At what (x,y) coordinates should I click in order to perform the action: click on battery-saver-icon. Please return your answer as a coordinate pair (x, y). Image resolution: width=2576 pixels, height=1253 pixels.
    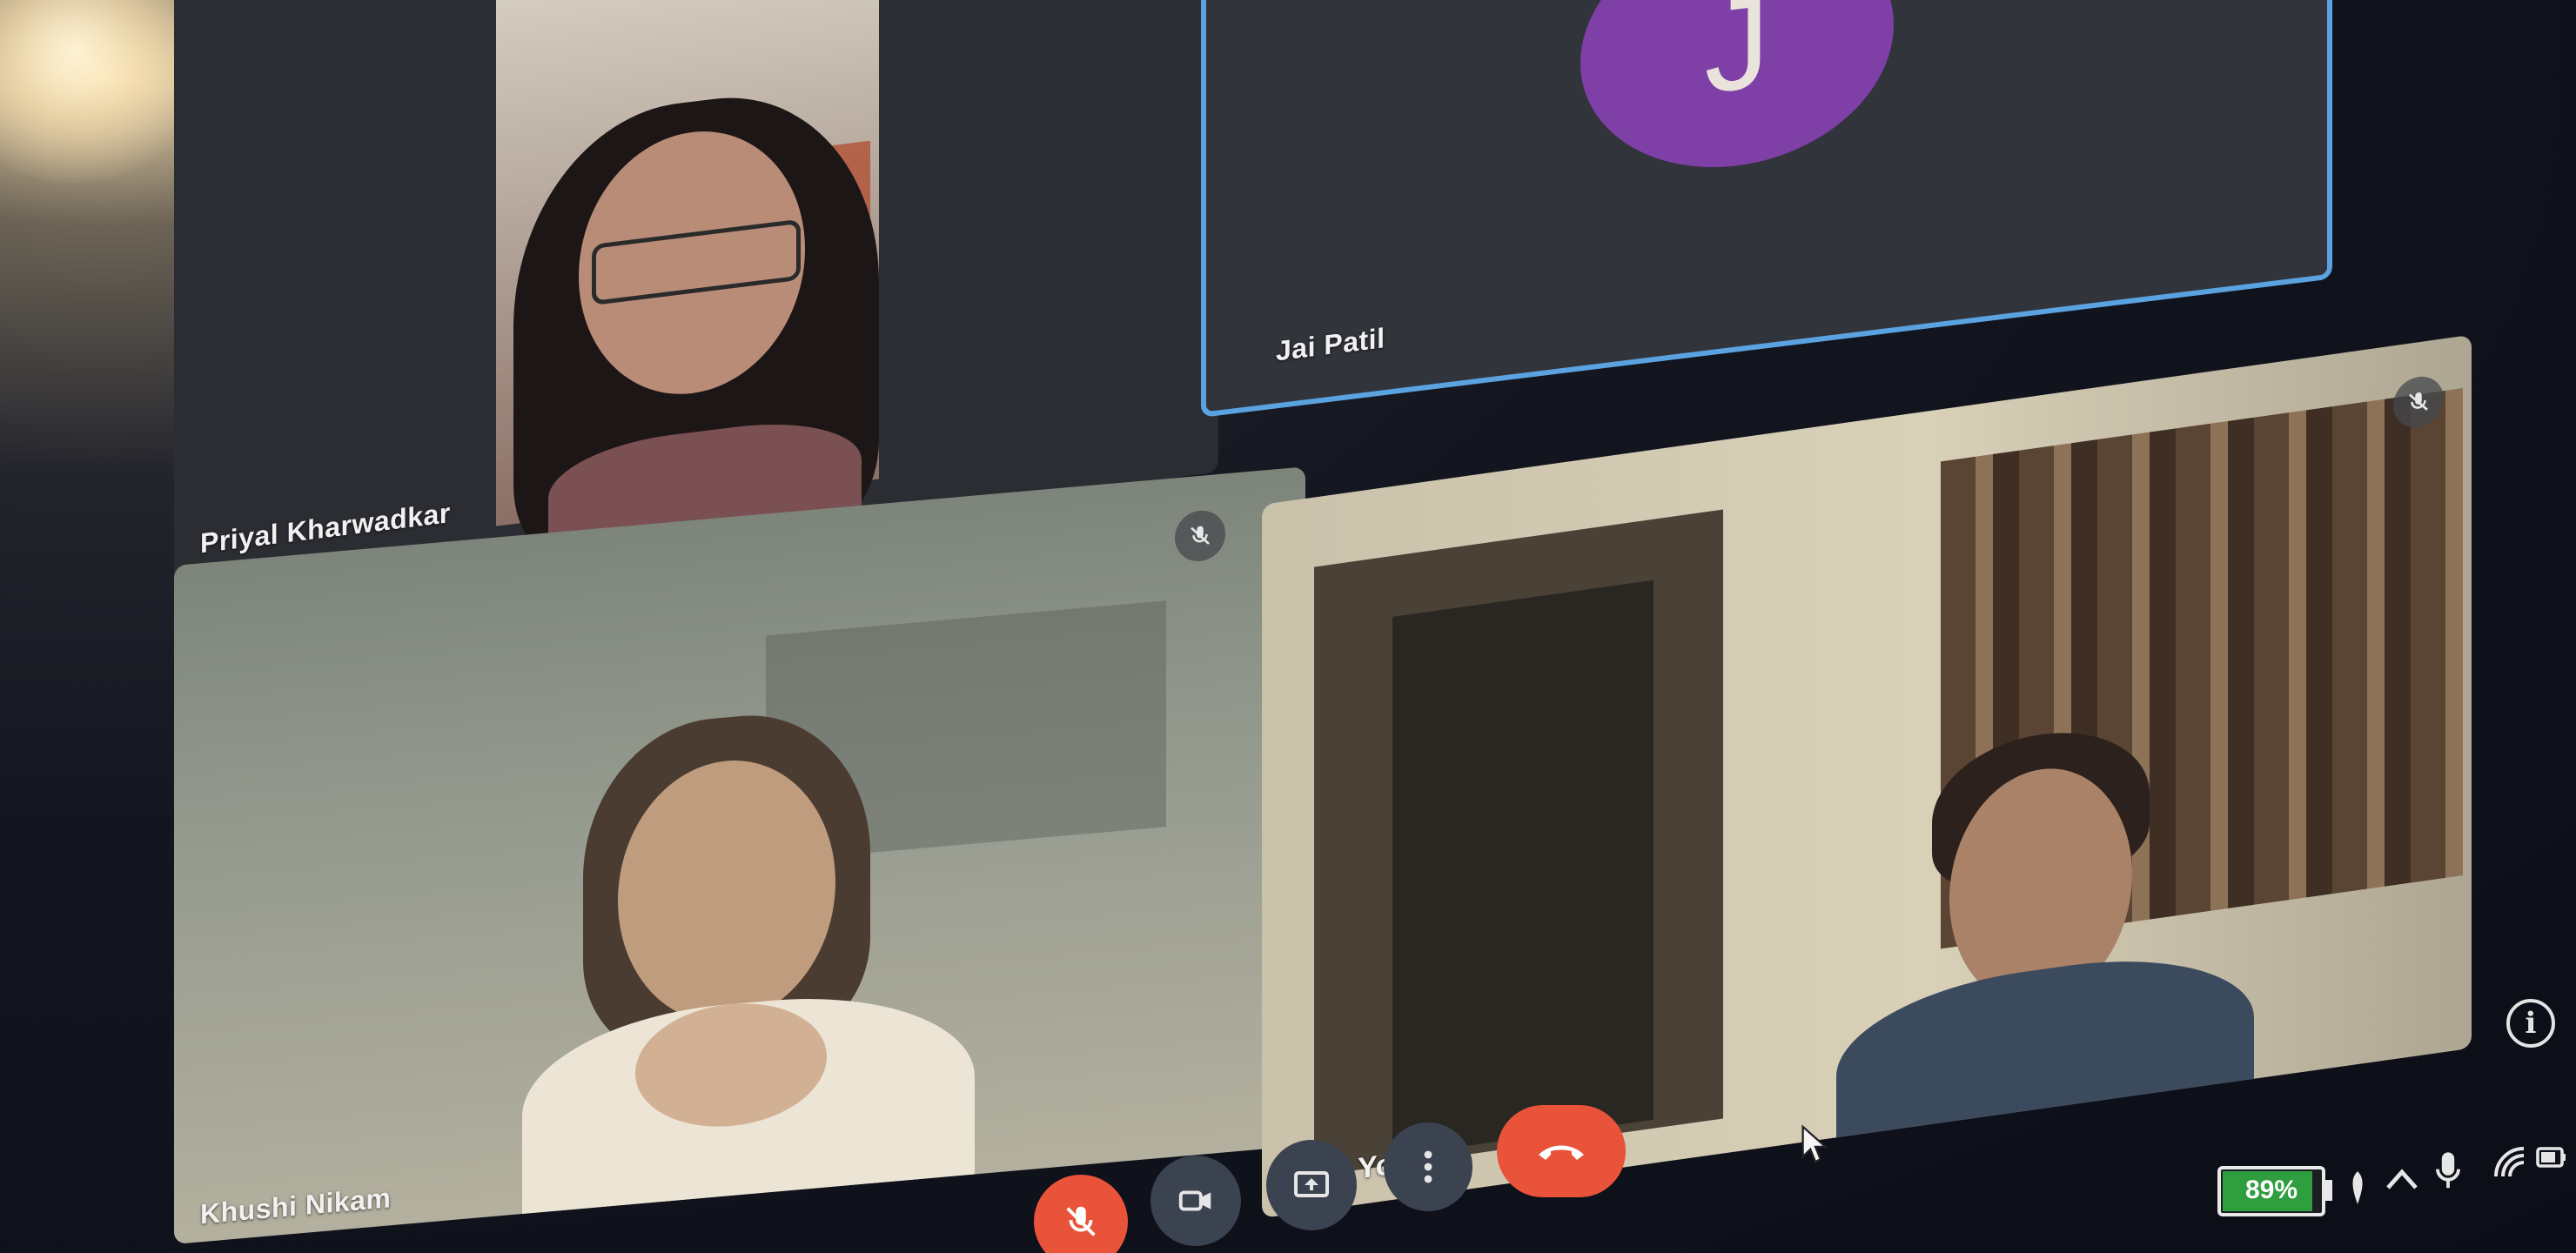
    Looking at the image, I should click on (2551, 1157).